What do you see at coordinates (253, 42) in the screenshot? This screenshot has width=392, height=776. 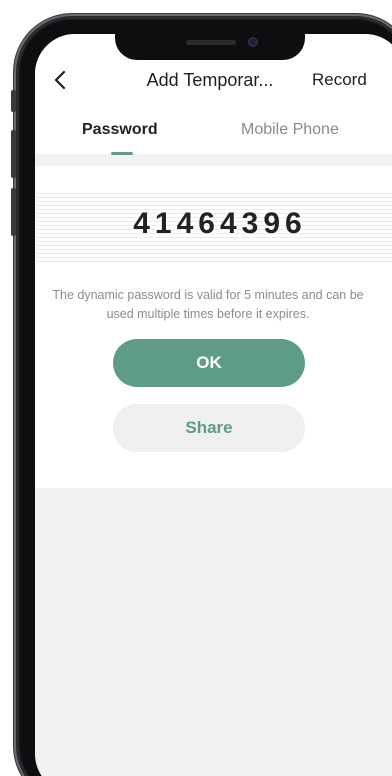 I see `front-camera` at bounding box center [253, 42].